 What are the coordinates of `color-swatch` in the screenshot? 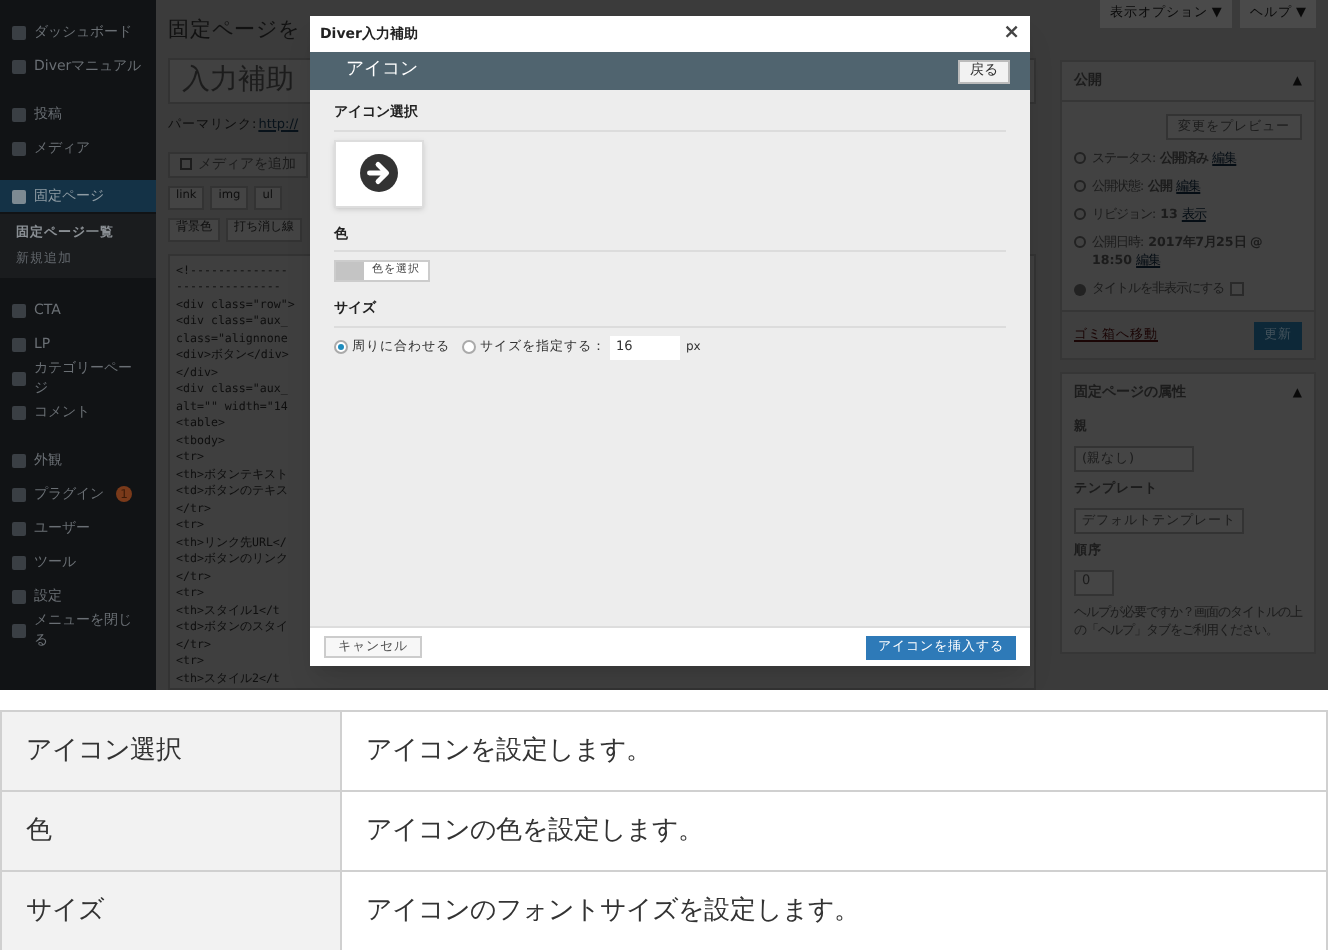 It's located at (350, 271).